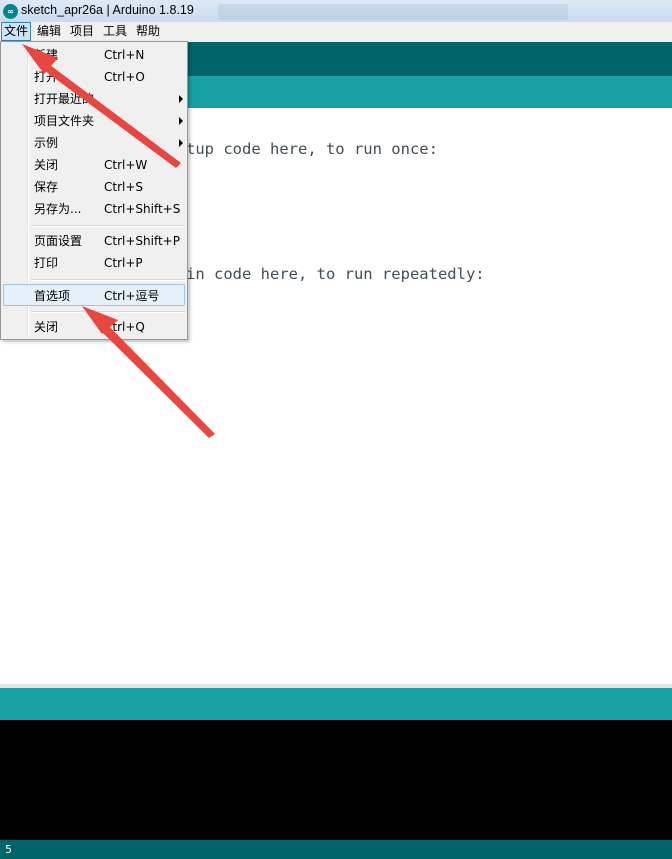  Describe the element at coordinates (46, 263) in the screenshot. I see `menu-item-label: 打印` at that location.